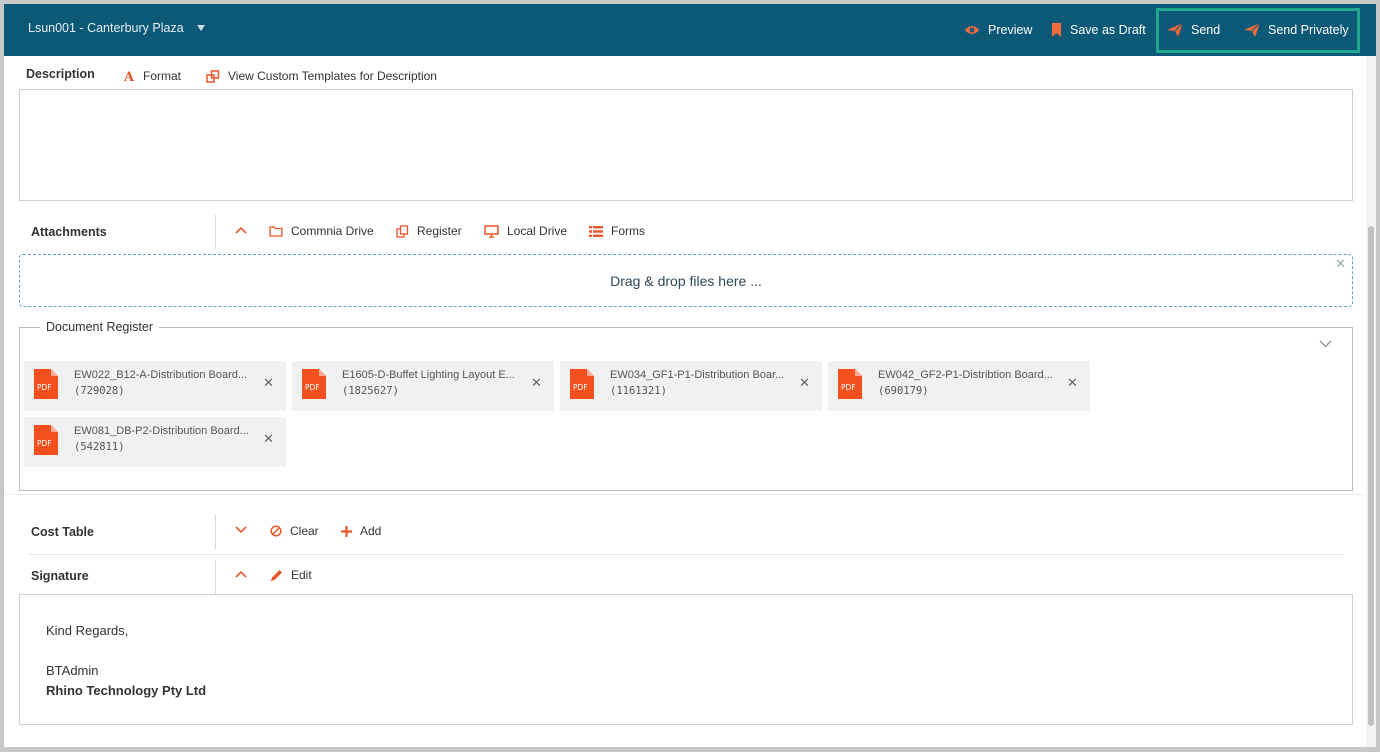  What do you see at coordinates (201, 28) in the screenshot?
I see `caret-down-icon` at bounding box center [201, 28].